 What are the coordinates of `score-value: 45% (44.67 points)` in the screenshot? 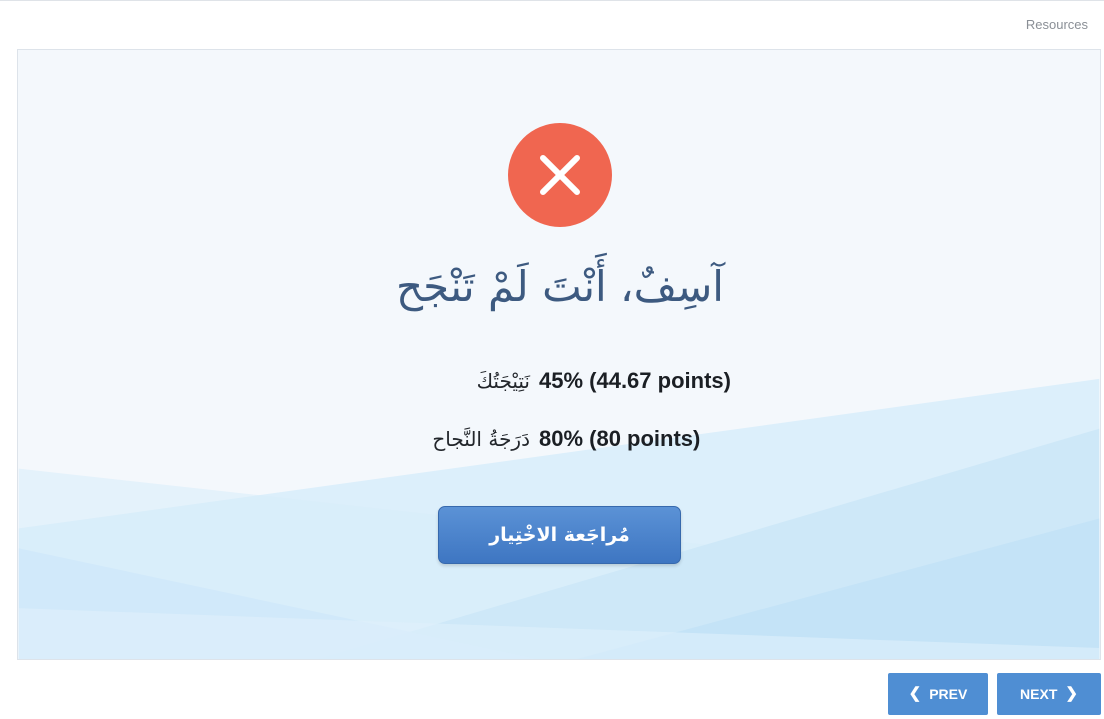 It's located at (635, 380).